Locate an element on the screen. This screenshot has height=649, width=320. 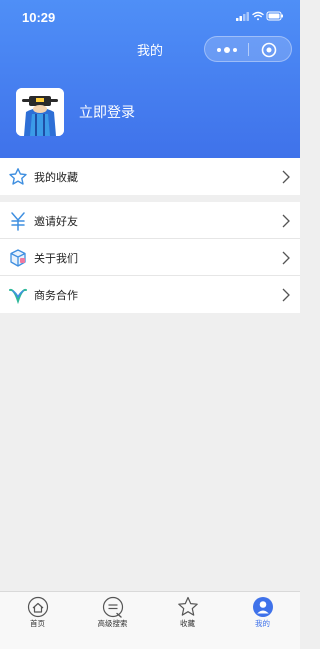
menu-item-label: 我的收藏 is located at coordinates (56, 177).